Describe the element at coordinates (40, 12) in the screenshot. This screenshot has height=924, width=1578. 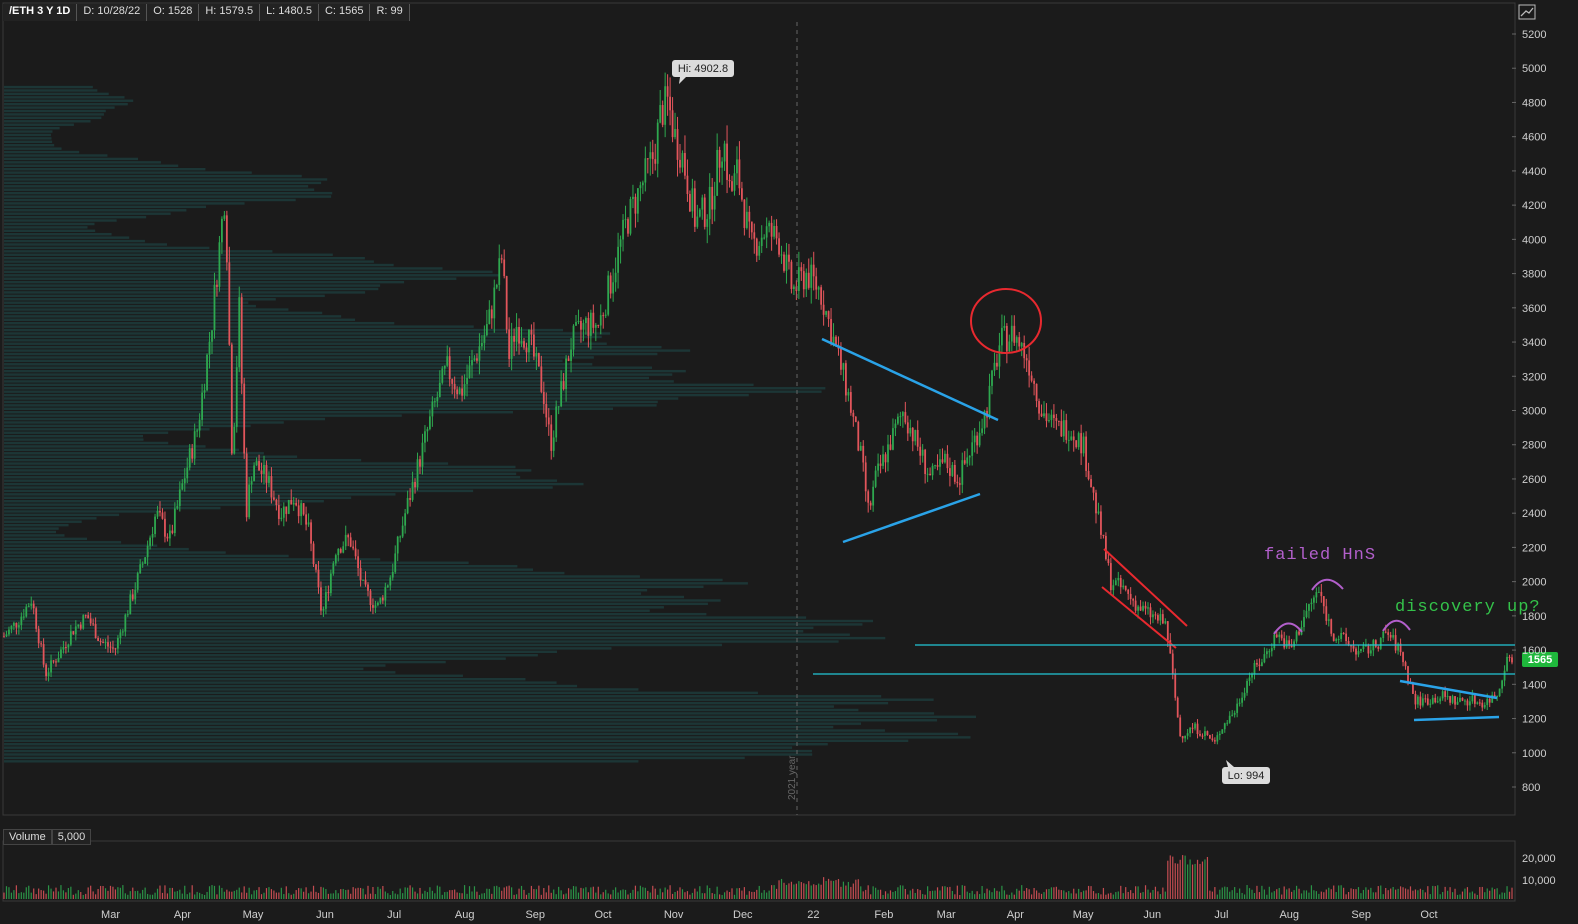
I see `symbol-label: /ETH 3 Y 1D` at that location.